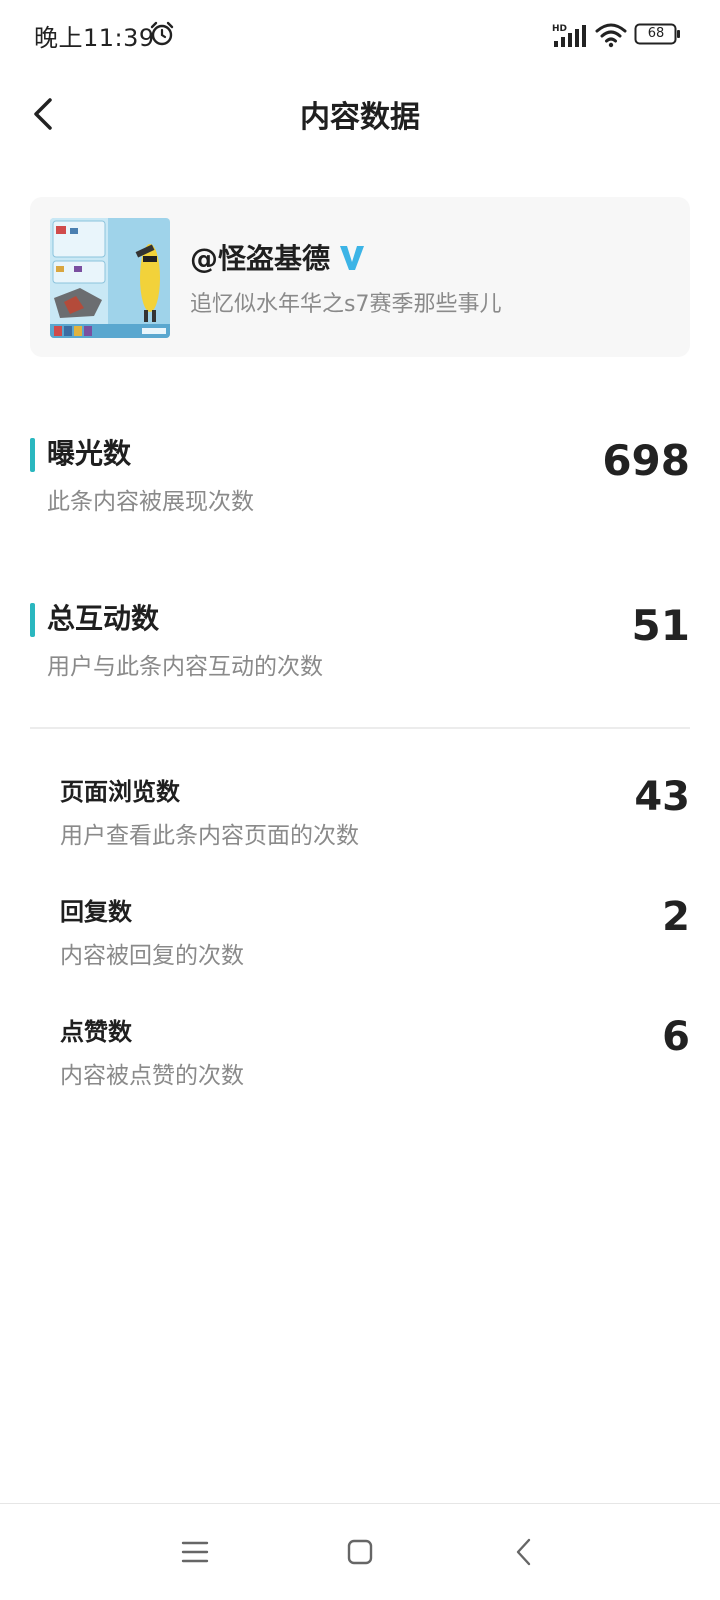 The height and width of the screenshot is (1600, 720). What do you see at coordinates (375, 1057) in the screenshot?
I see `sub-metric-likes: 点赞数 内容被点赞的次数 6` at bounding box center [375, 1057].